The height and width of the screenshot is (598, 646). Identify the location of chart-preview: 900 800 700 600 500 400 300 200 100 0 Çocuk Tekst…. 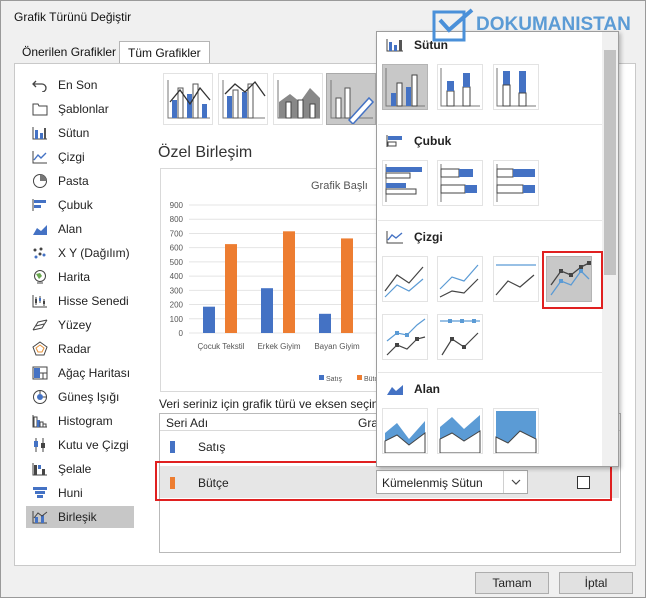
(280, 280).